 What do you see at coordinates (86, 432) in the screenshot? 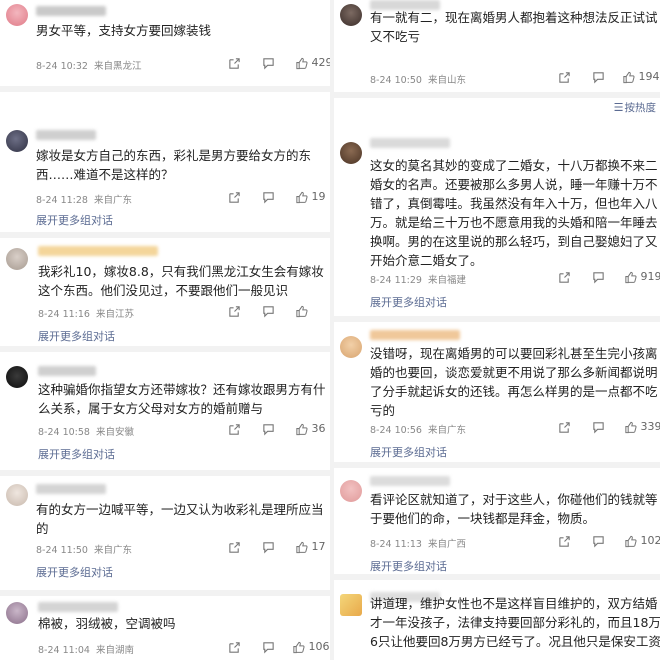
I see `comment-meta: 8-24 10:58 来自安徽` at bounding box center [86, 432].